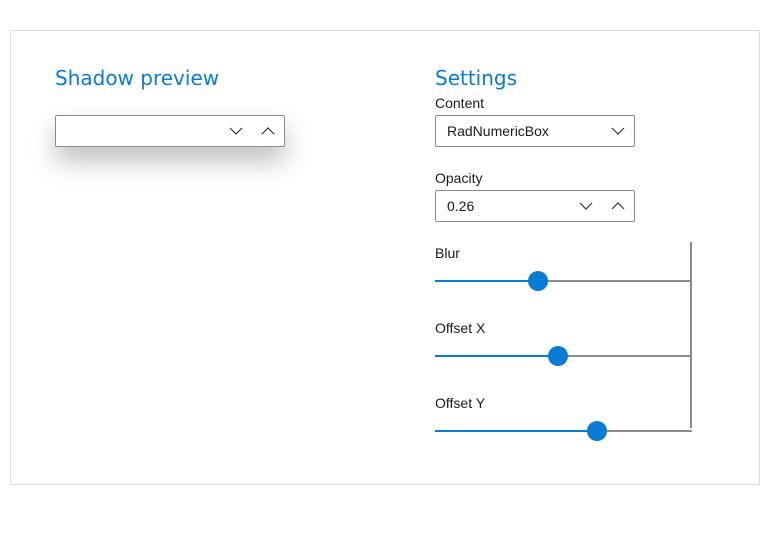  I want to click on offset-x-track-fill, so click(497, 356).